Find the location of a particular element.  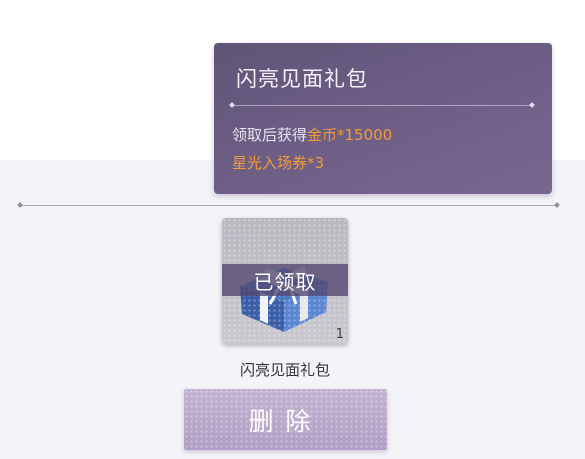

claimed-status-label: 已领取 is located at coordinates (285, 281).